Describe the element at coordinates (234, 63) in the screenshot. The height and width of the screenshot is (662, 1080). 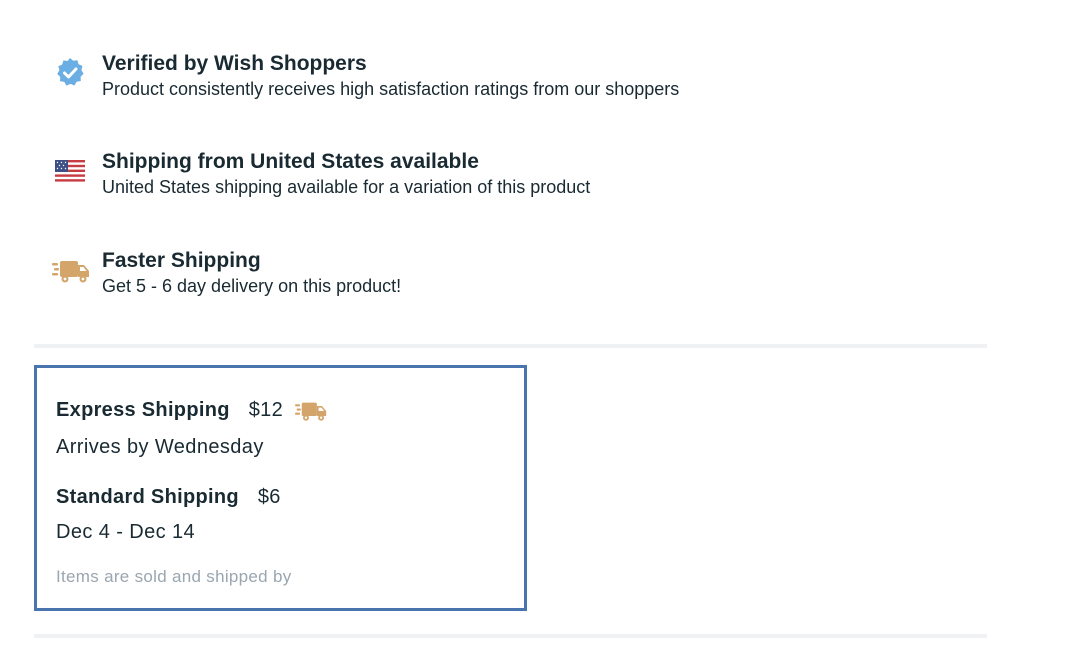
I see `feature-title: Verified by Wish Shoppers` at that location.